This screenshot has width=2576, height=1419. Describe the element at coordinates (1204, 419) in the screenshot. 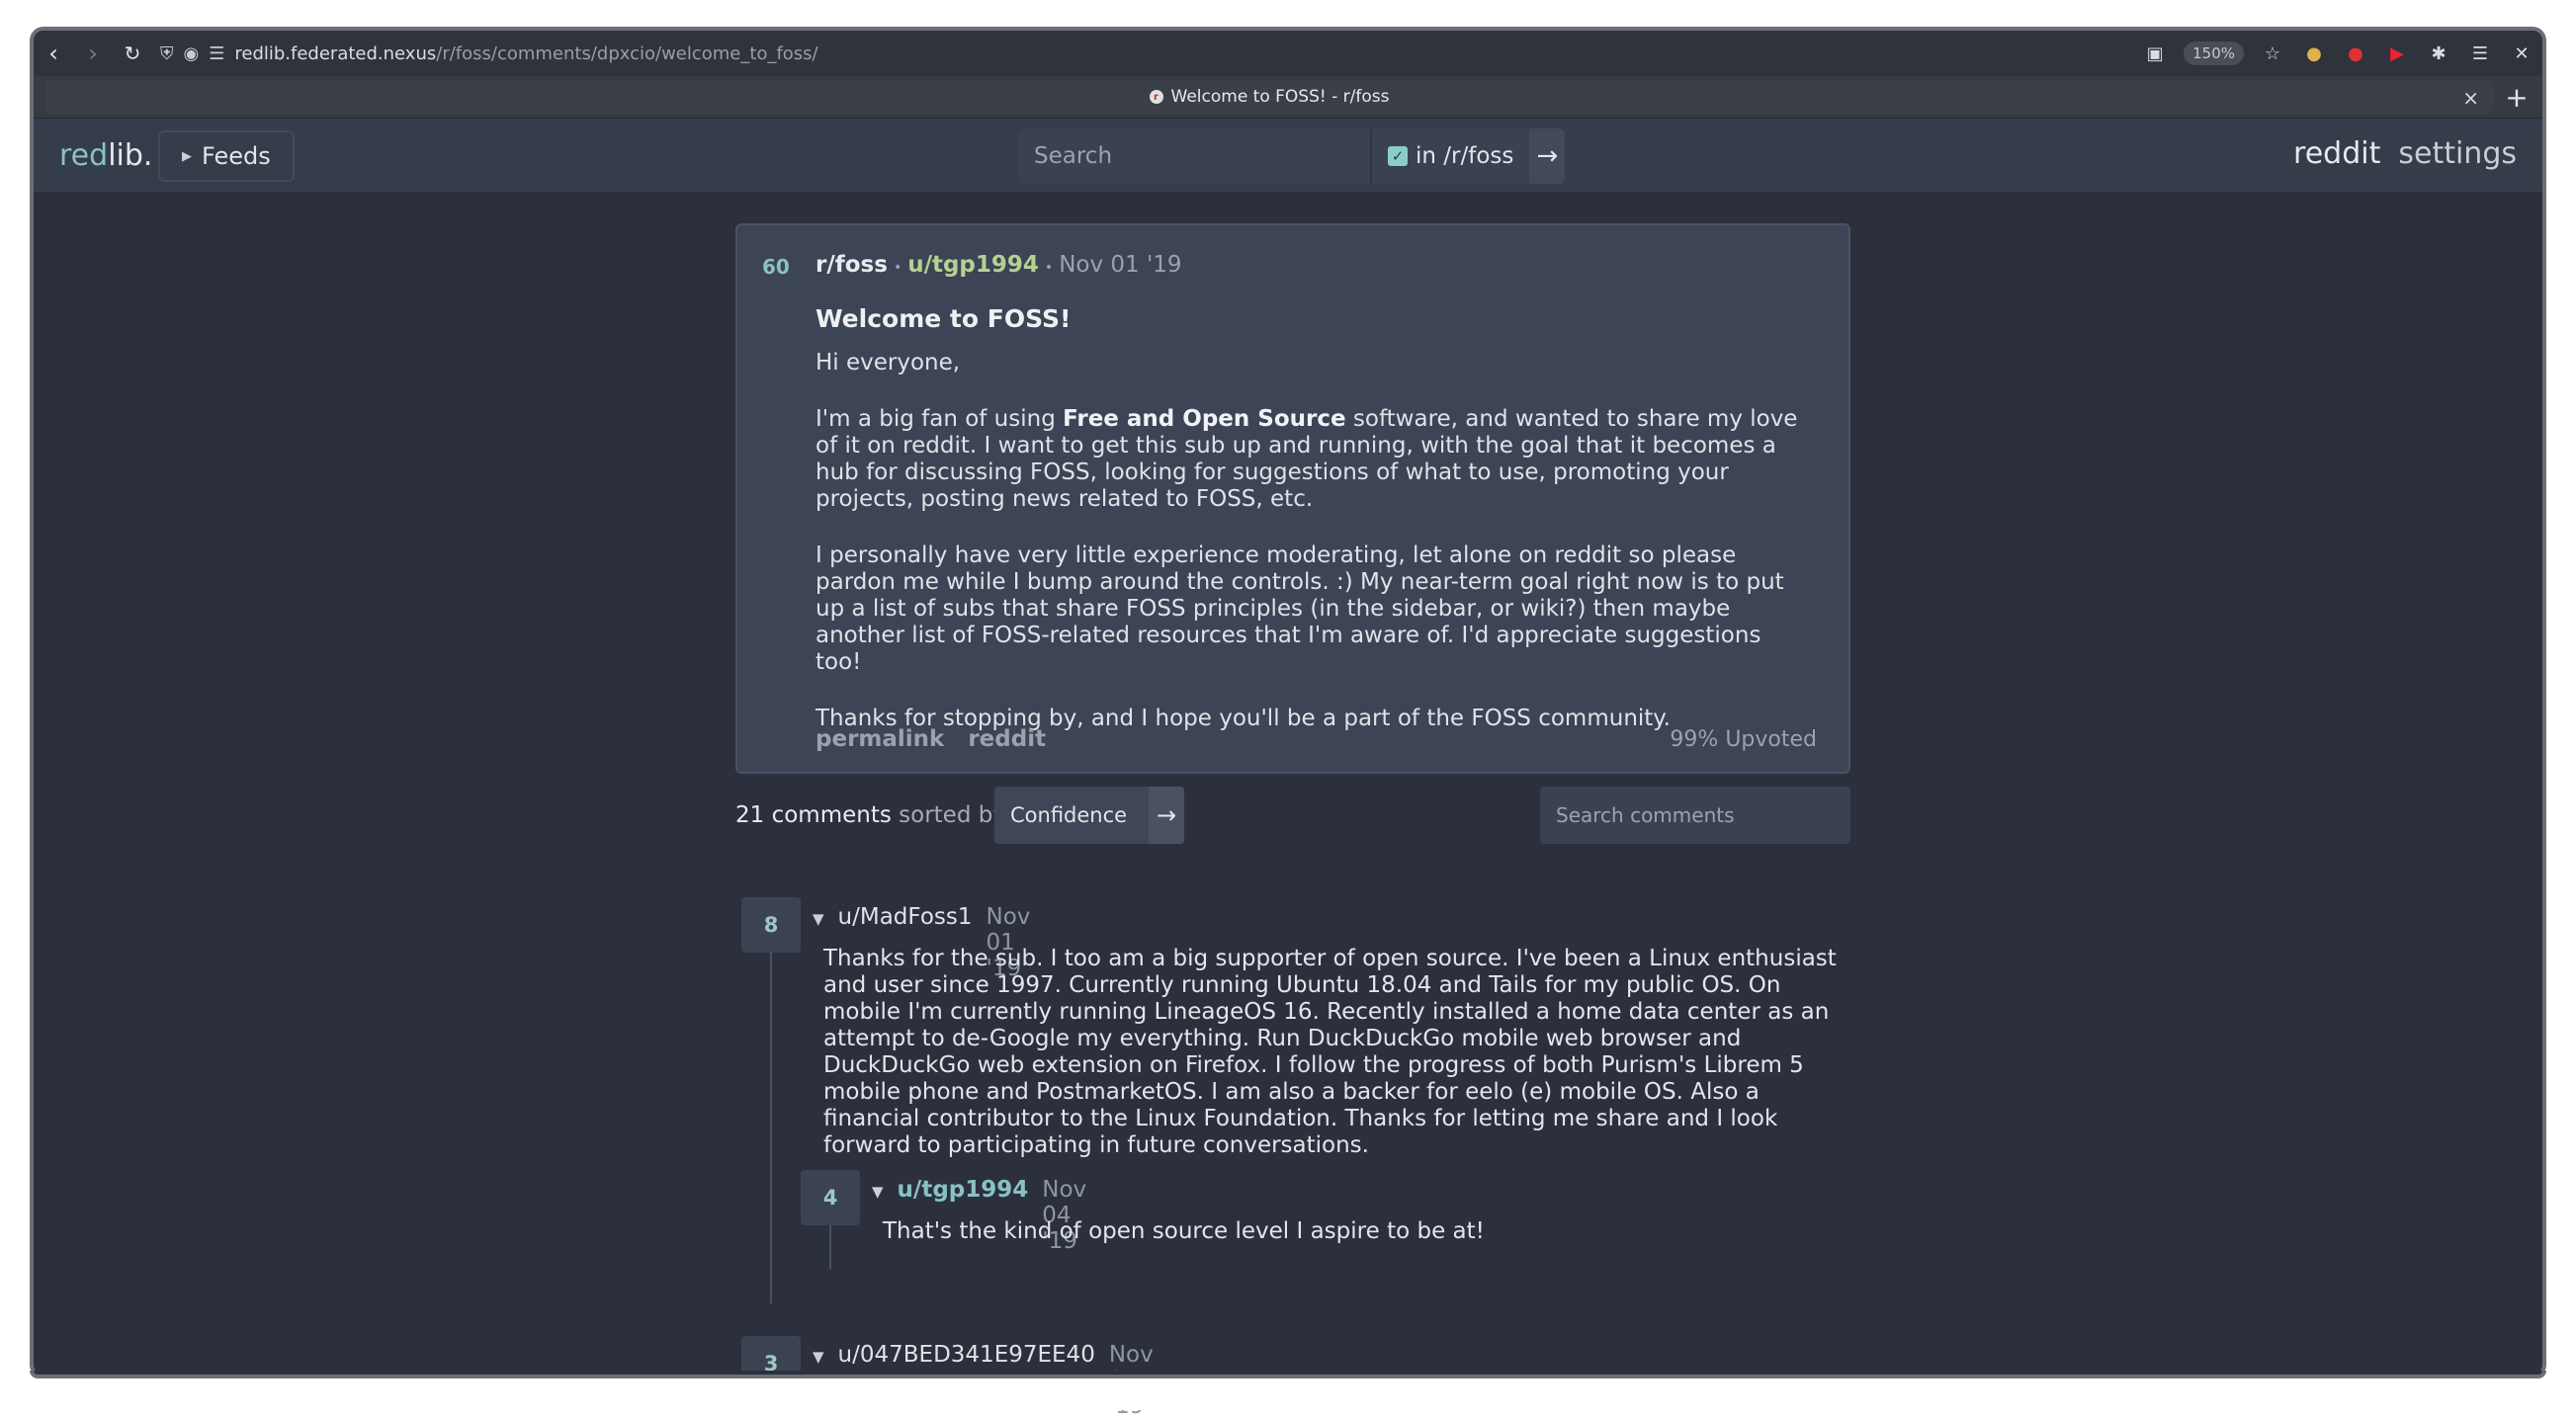

I see `bold-text: Free and Open Source` at that location.